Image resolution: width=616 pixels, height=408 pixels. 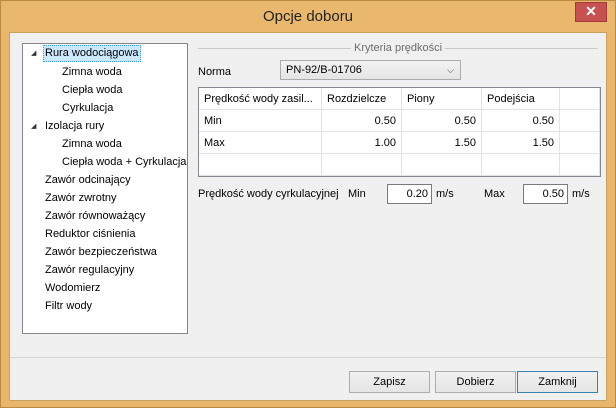 What do you see at coordinates (545, 194) in the screenshot?
I see `circulation-max-input: 0.50` at bounding box center [545, 194].